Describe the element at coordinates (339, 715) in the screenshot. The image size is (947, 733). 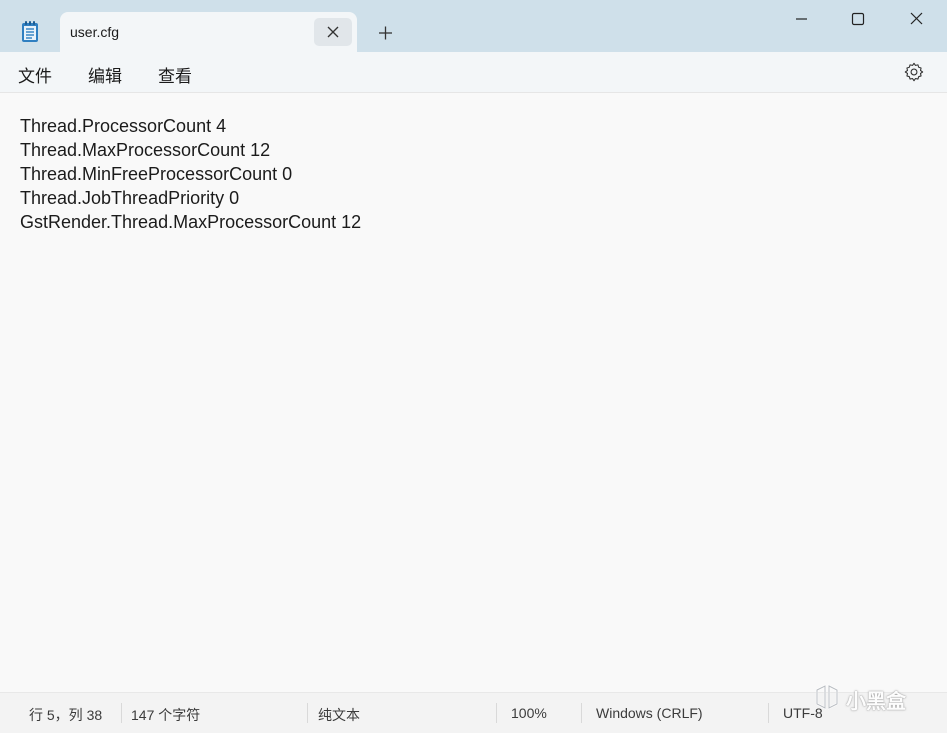
I see `text-format: 纯文本` at that location.